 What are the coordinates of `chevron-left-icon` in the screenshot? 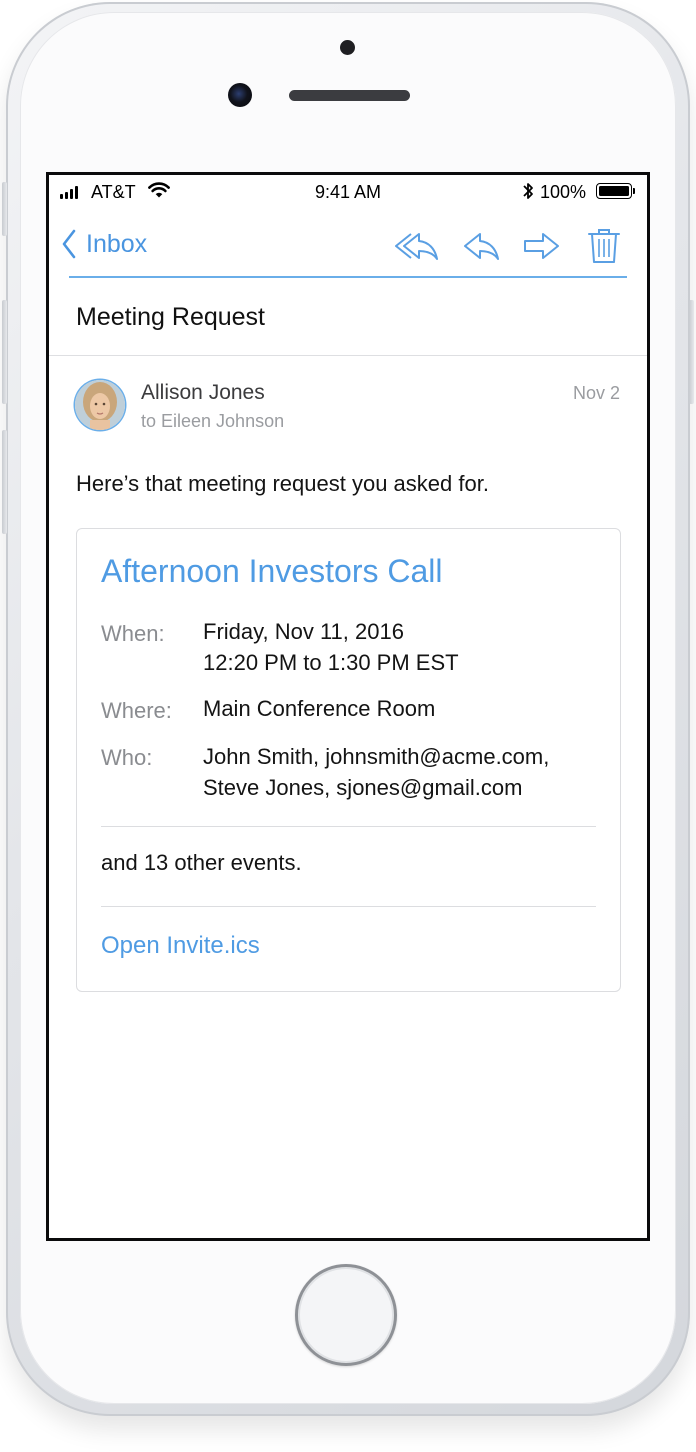 It's located at (69, 244).